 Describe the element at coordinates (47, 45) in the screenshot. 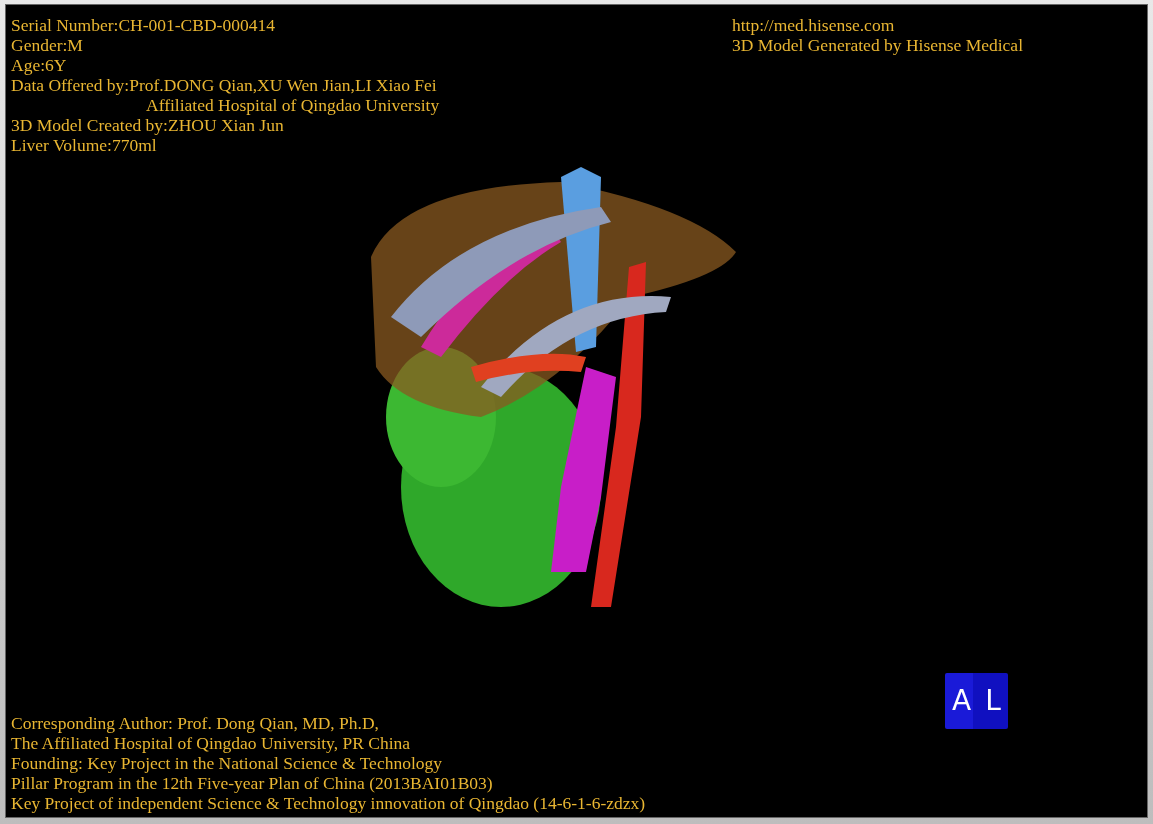

I see `info-text: Gender:M` at that location.